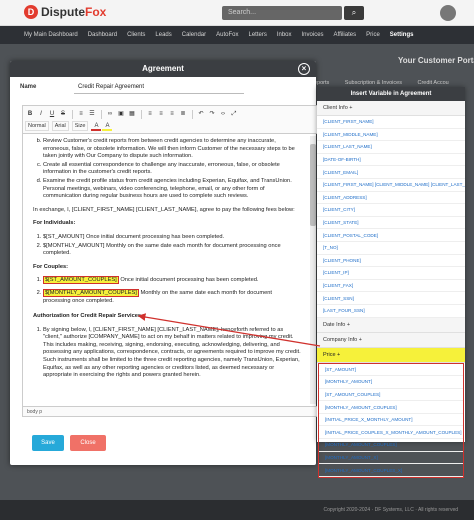  I want to click on nav-item: Inbox, so click(284, 35).